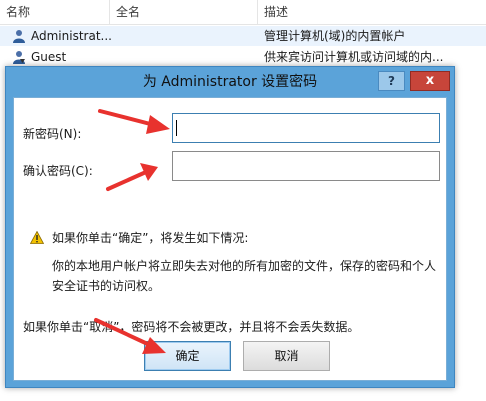 The image size is (486, 401). I want to click on confirm-password-label: 确认密码(C):, so click(58, 171).